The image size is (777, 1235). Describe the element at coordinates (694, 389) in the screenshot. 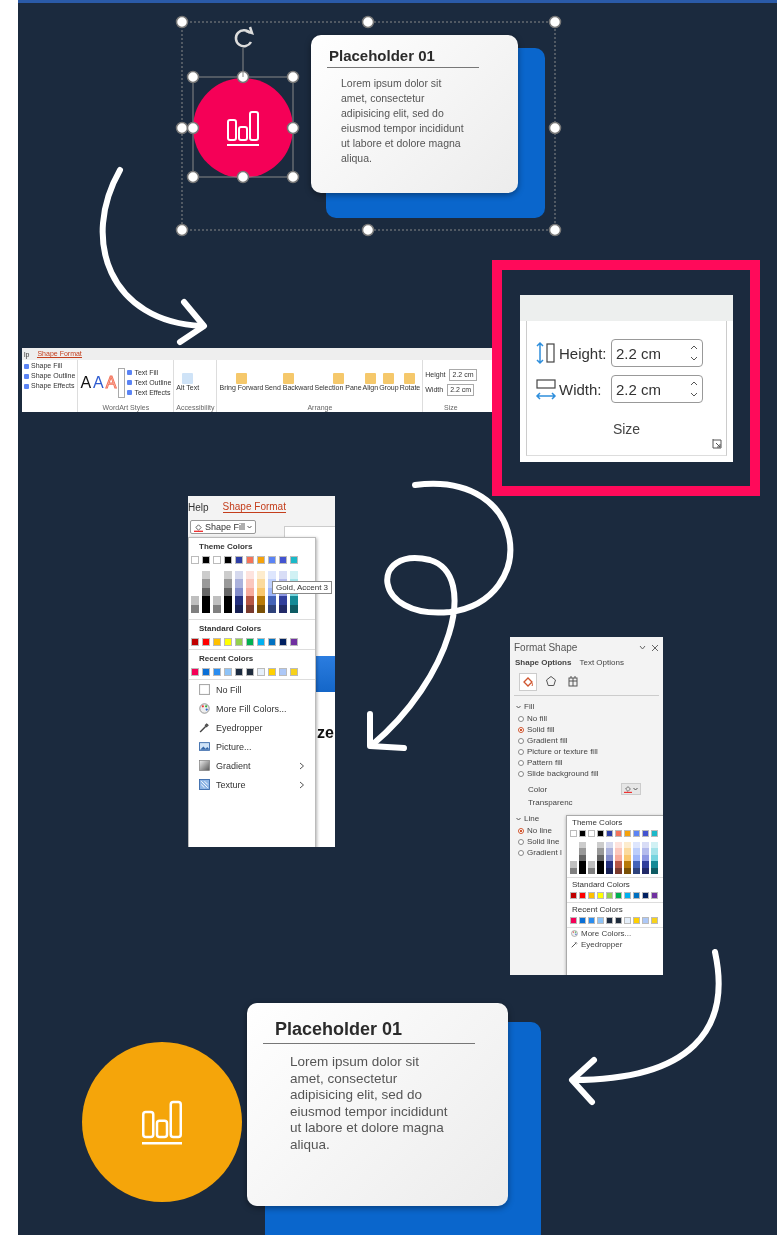

I see `spinner-arrows-icon` at that location.